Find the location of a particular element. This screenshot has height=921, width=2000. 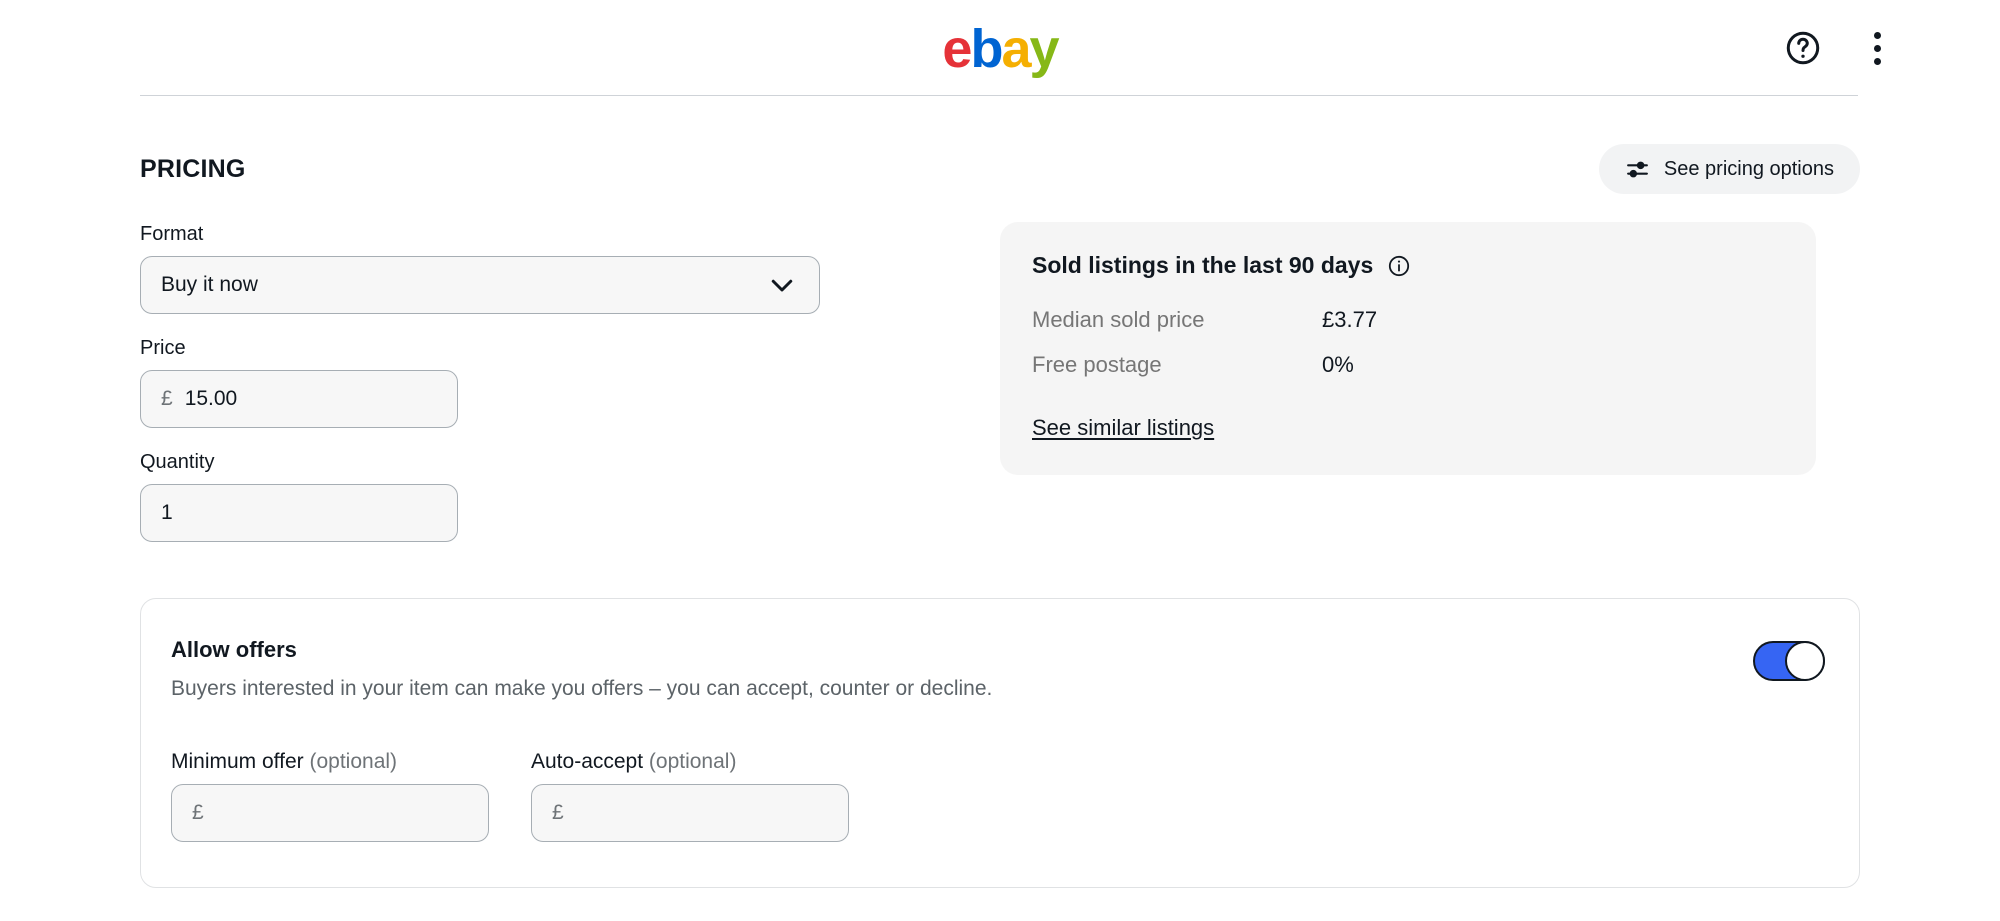

free-postage-label: Free postage is located at coordinates (1097, 364).